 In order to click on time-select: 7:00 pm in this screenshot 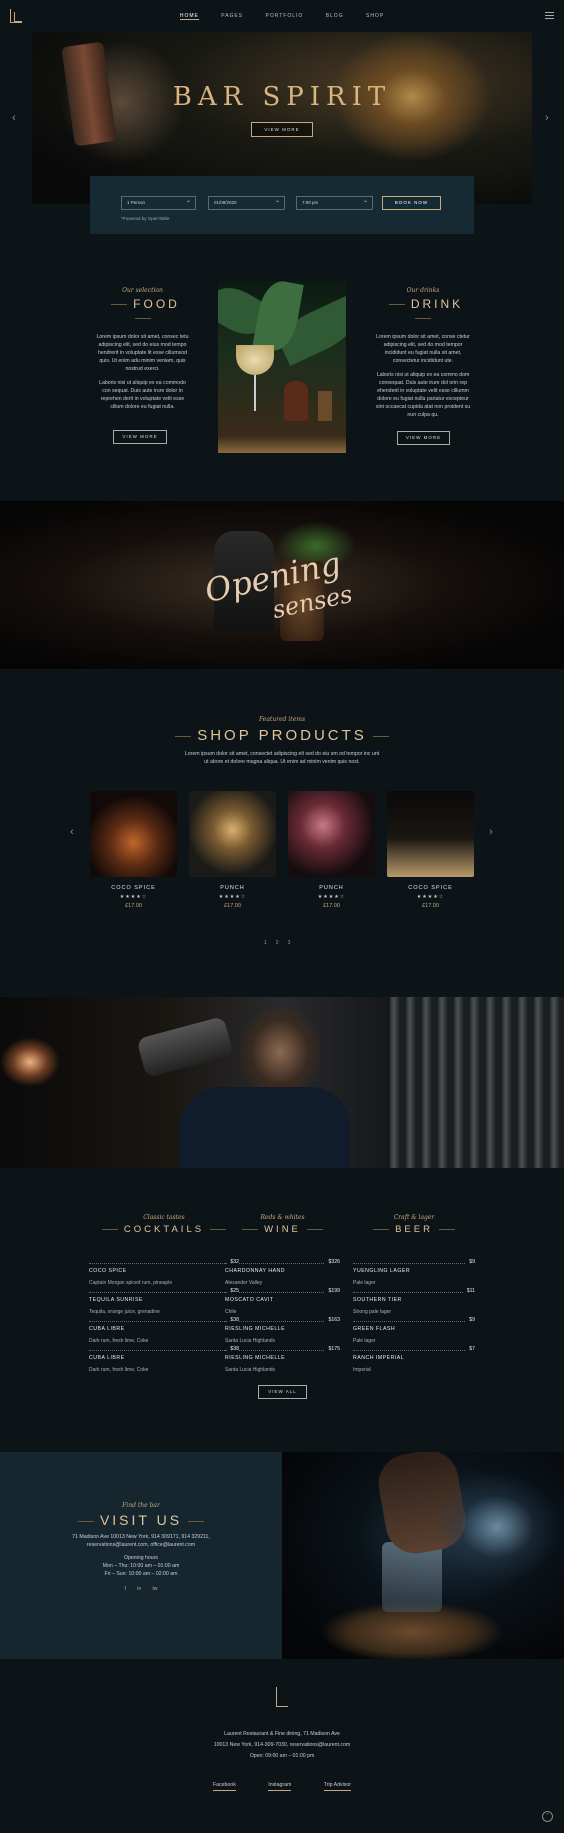, I will do `click(334, 202)`.